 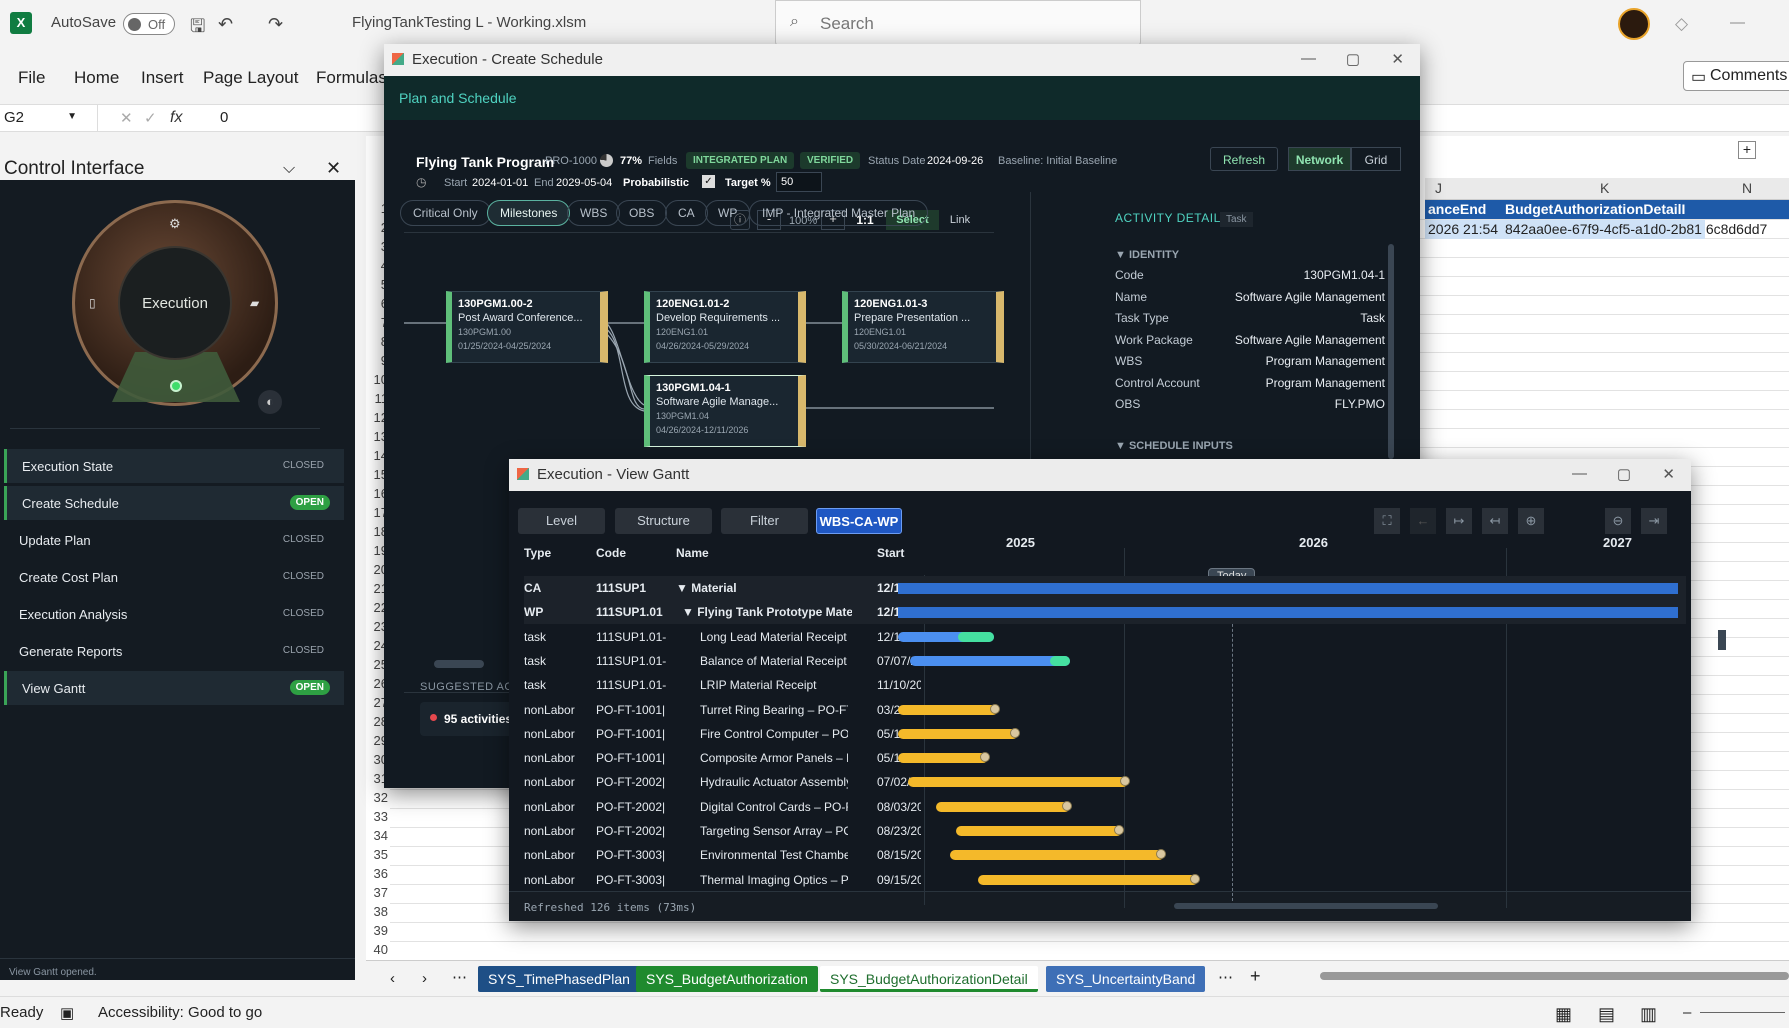 I want to click on tab-home: Home, so click(x=96, y=78).